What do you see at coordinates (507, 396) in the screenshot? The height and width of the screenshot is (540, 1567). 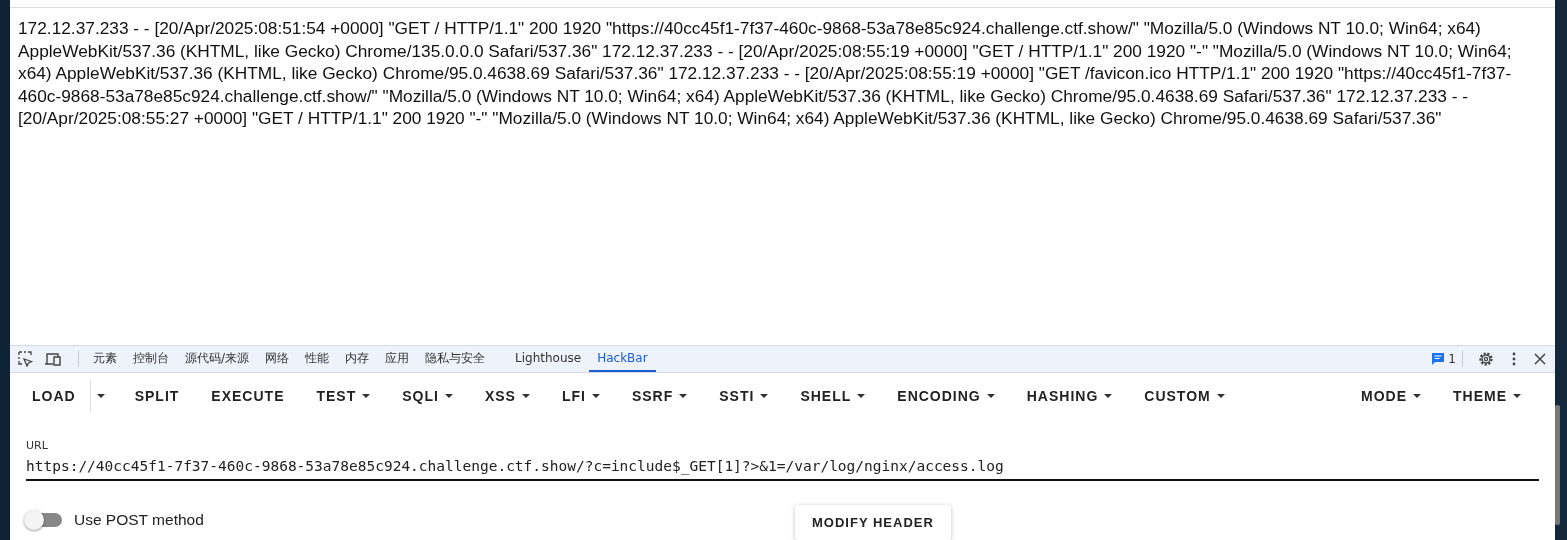 I see `toolbar-button: XSS` at bounding box center [507, 396].